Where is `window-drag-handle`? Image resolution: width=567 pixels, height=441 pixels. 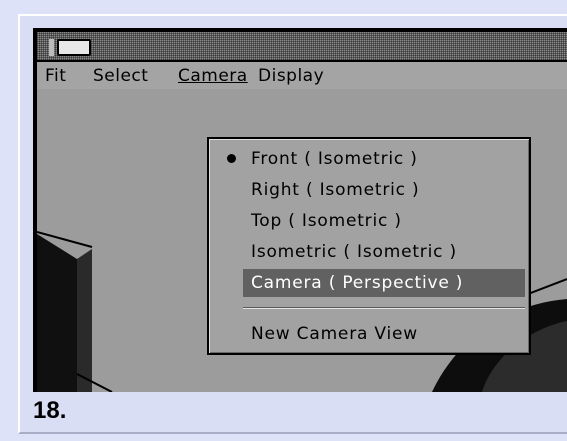 window-drag-handle is located at coordinates (74, 47).